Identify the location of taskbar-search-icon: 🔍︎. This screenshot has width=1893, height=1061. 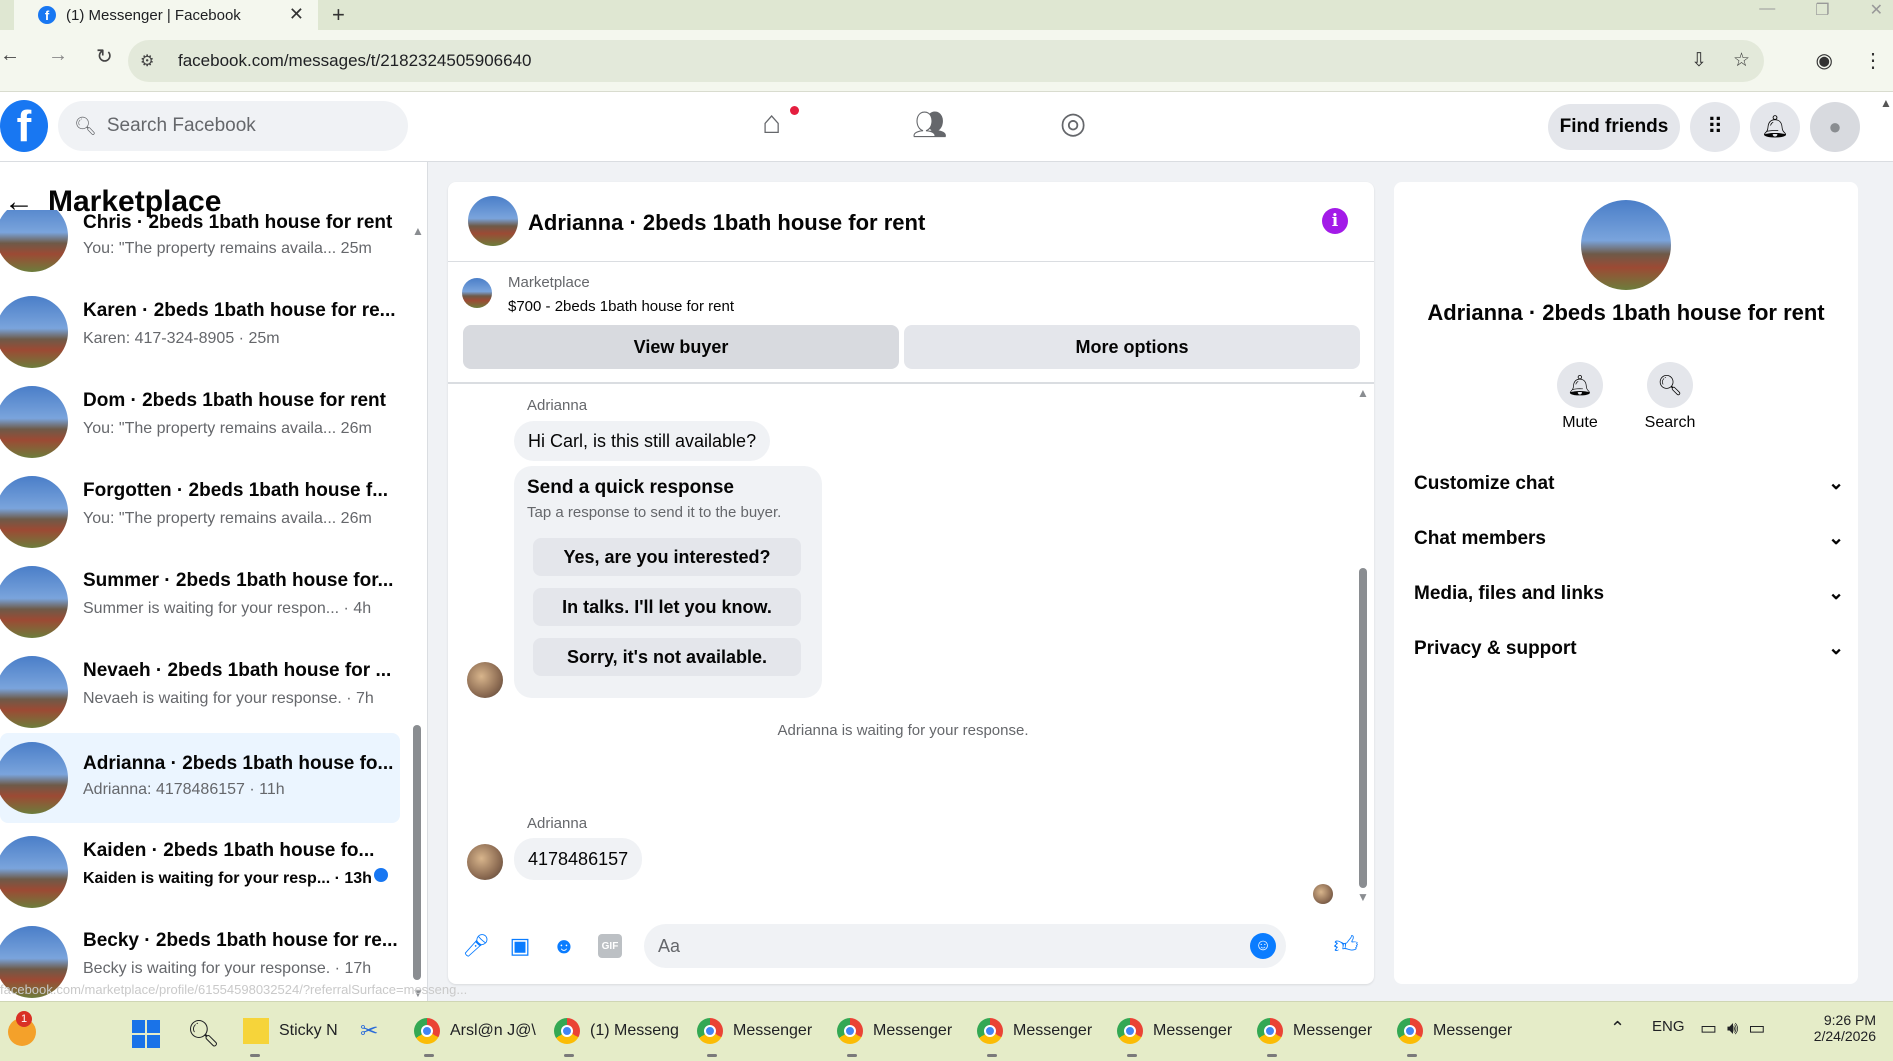
(203, 1033).